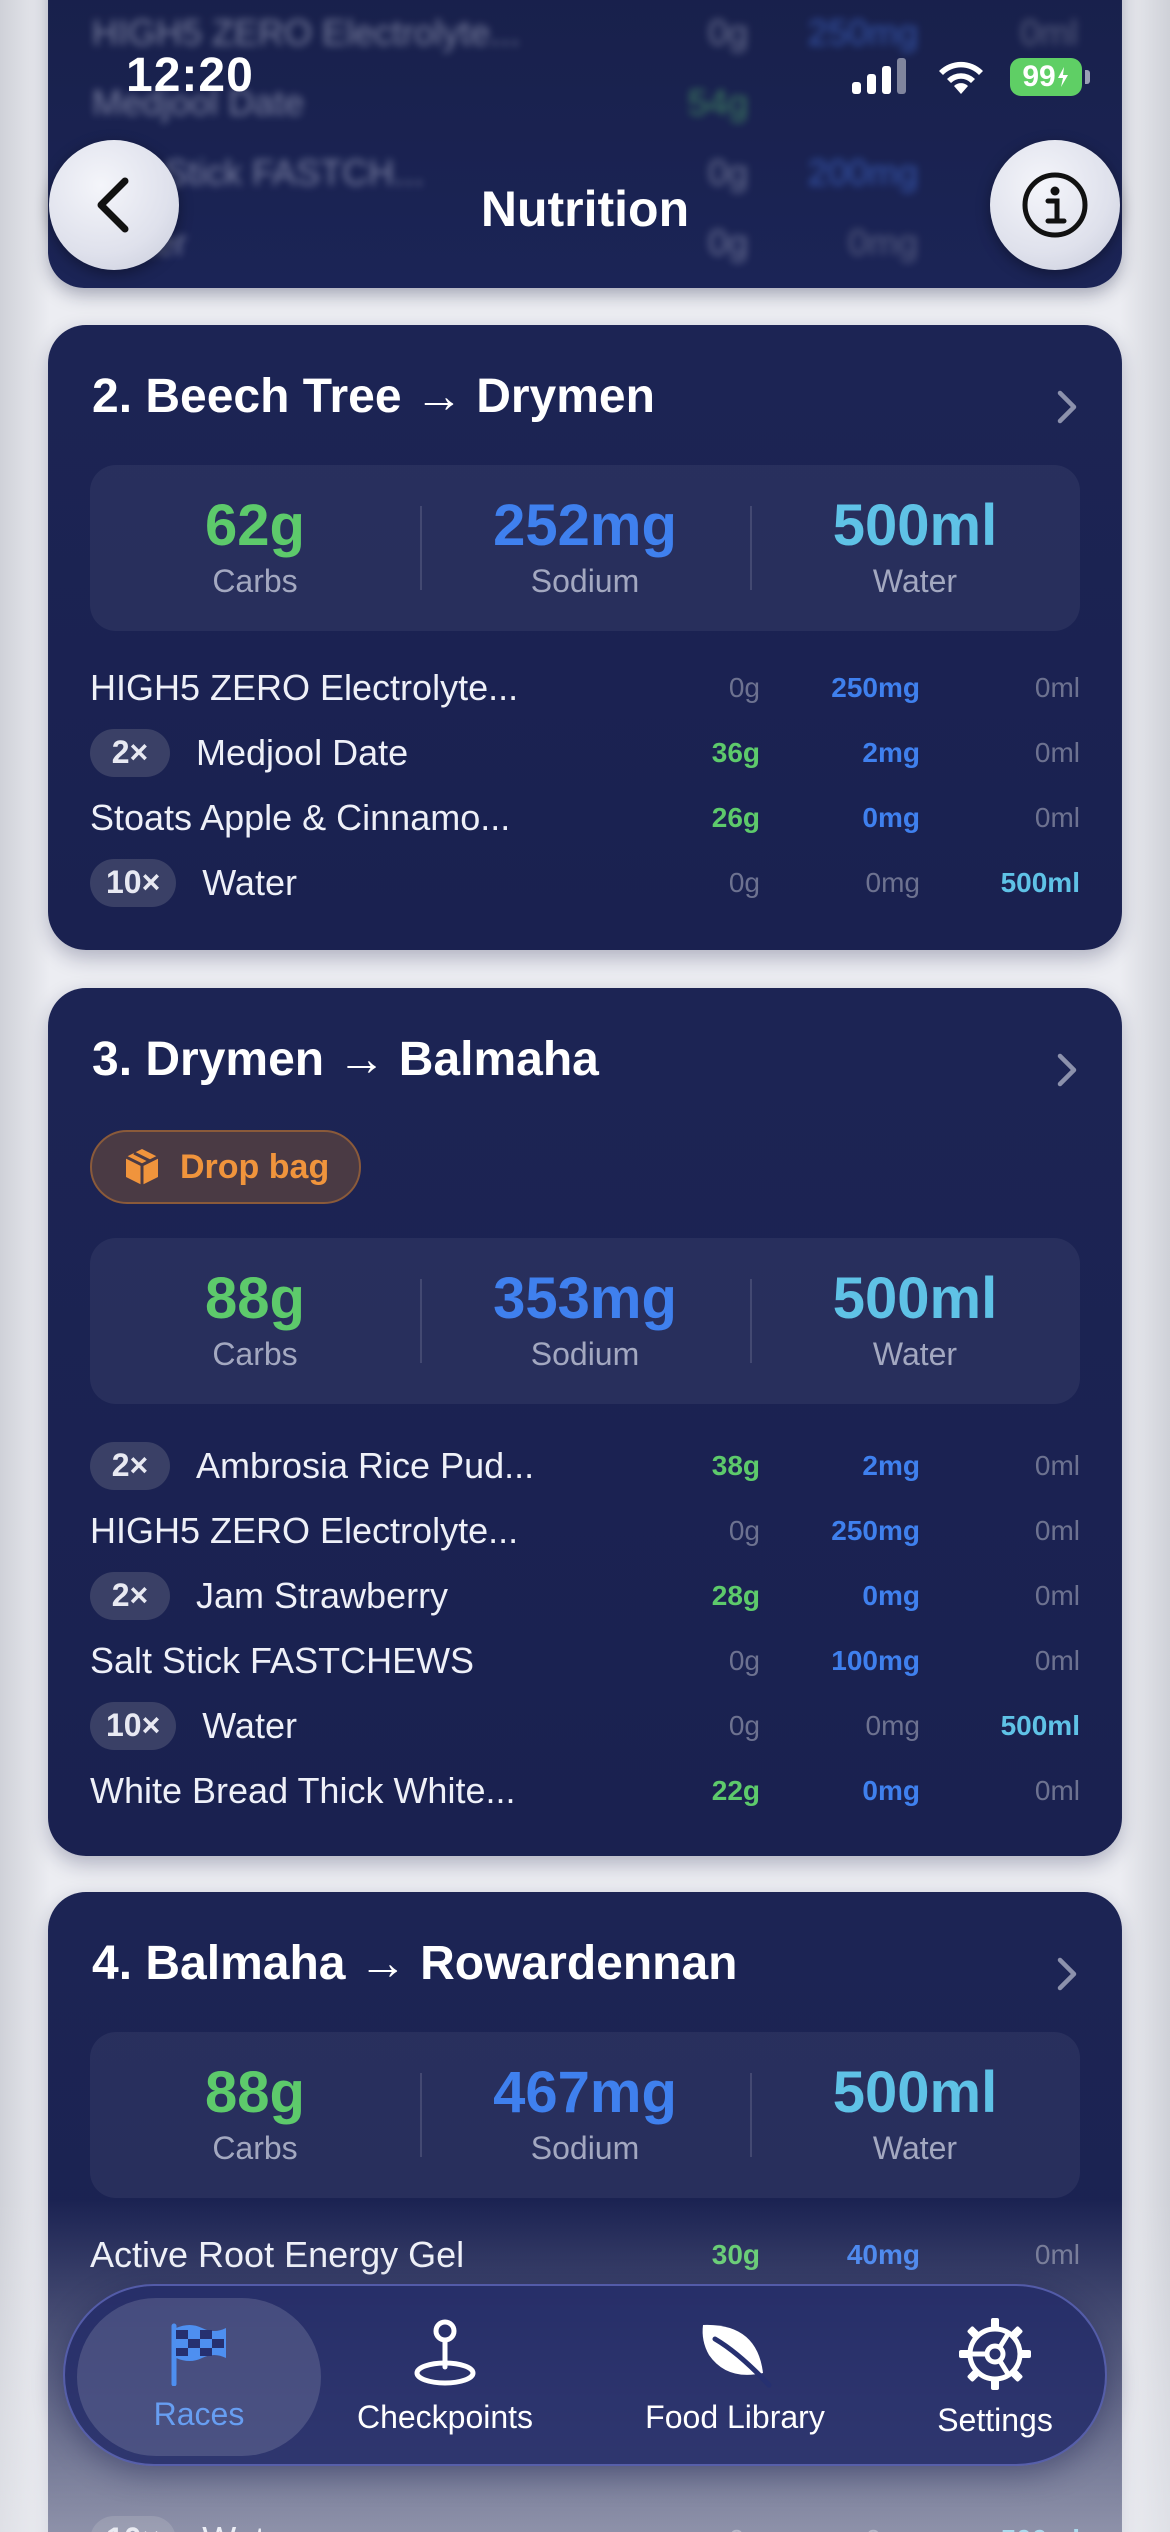 This screenshot has height=2532, width=1170. Describe the element at coordinates (735, 2254) in the screenshot. I see `item-carbs: 30g` at that location.